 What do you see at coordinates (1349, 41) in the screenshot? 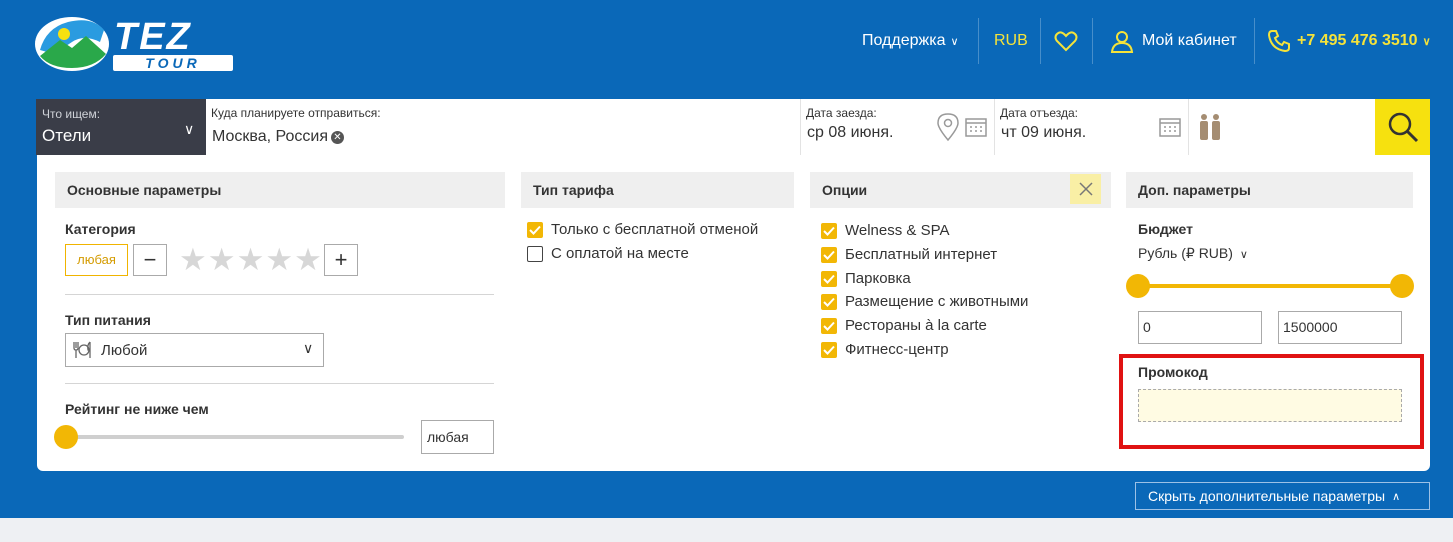
I see `nav-phone: +7 495 476 3510 ∨` at bounding box center [1349, 41].